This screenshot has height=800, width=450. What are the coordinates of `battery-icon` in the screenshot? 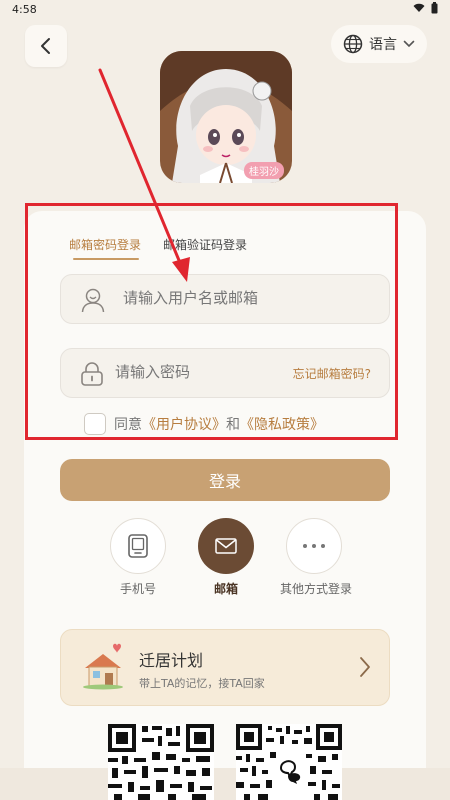 It's located at (434, 8).